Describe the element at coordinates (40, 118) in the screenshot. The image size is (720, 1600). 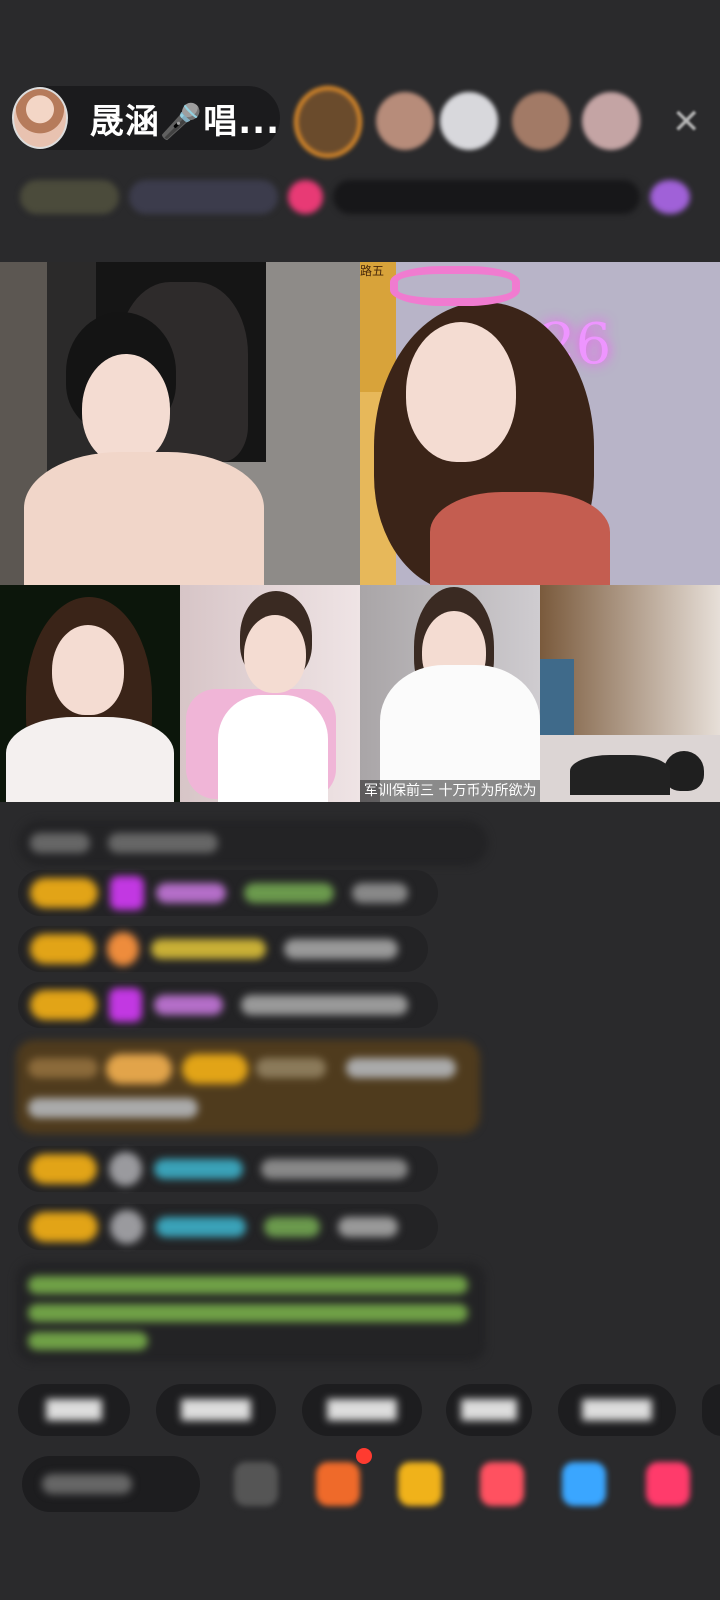
I see `host-avatar` at that location.